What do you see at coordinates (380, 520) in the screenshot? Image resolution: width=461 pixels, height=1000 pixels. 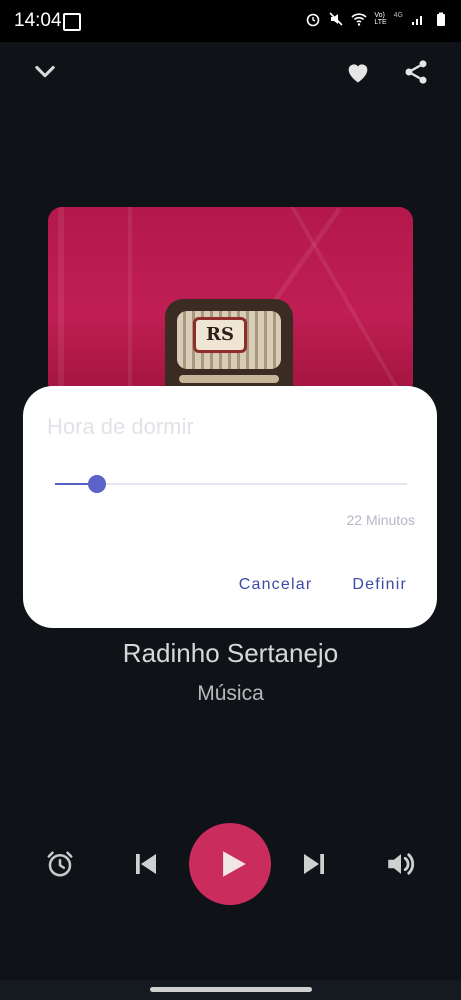 I see `slider-value: 22 Minutos` at bounding box center [380, 520].